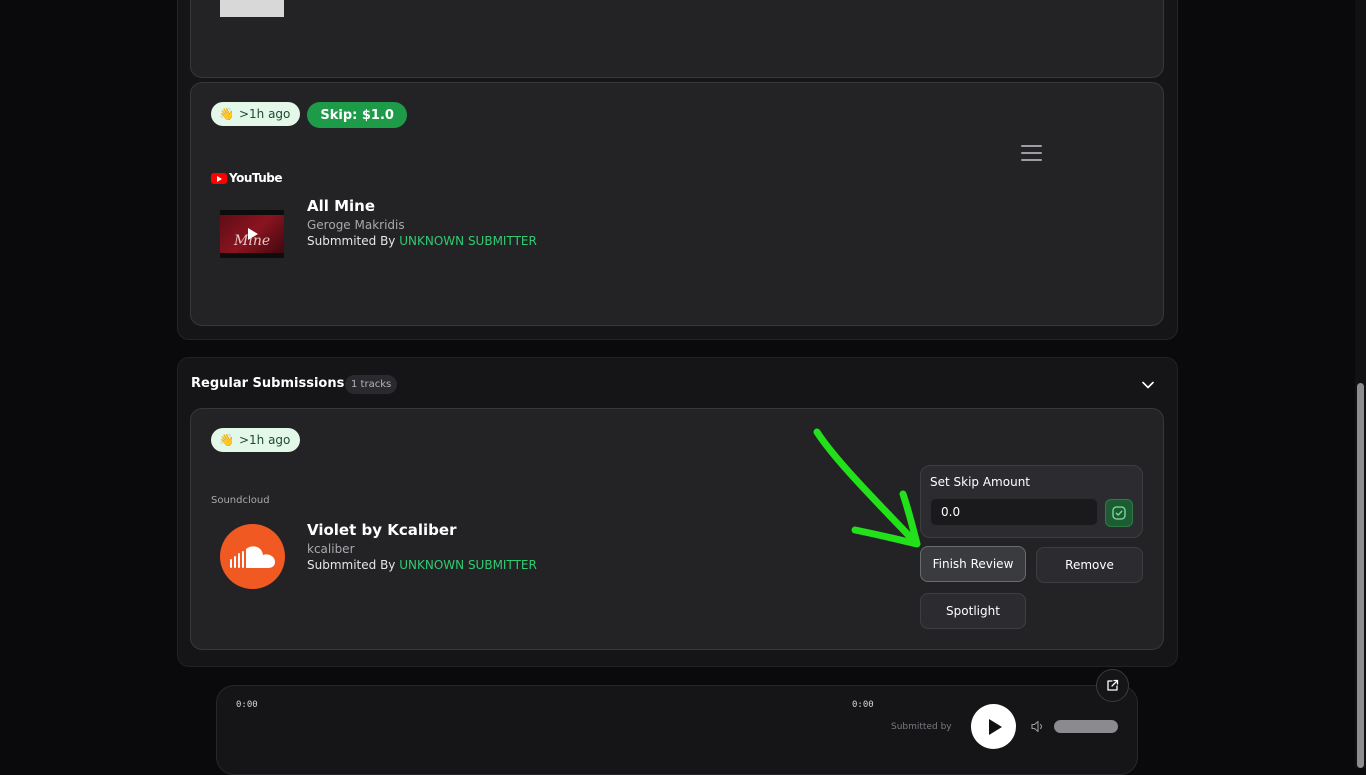 The width and height of the screenshot is (1366, 775). I want to click on open-external-button, so click(1112, 685).